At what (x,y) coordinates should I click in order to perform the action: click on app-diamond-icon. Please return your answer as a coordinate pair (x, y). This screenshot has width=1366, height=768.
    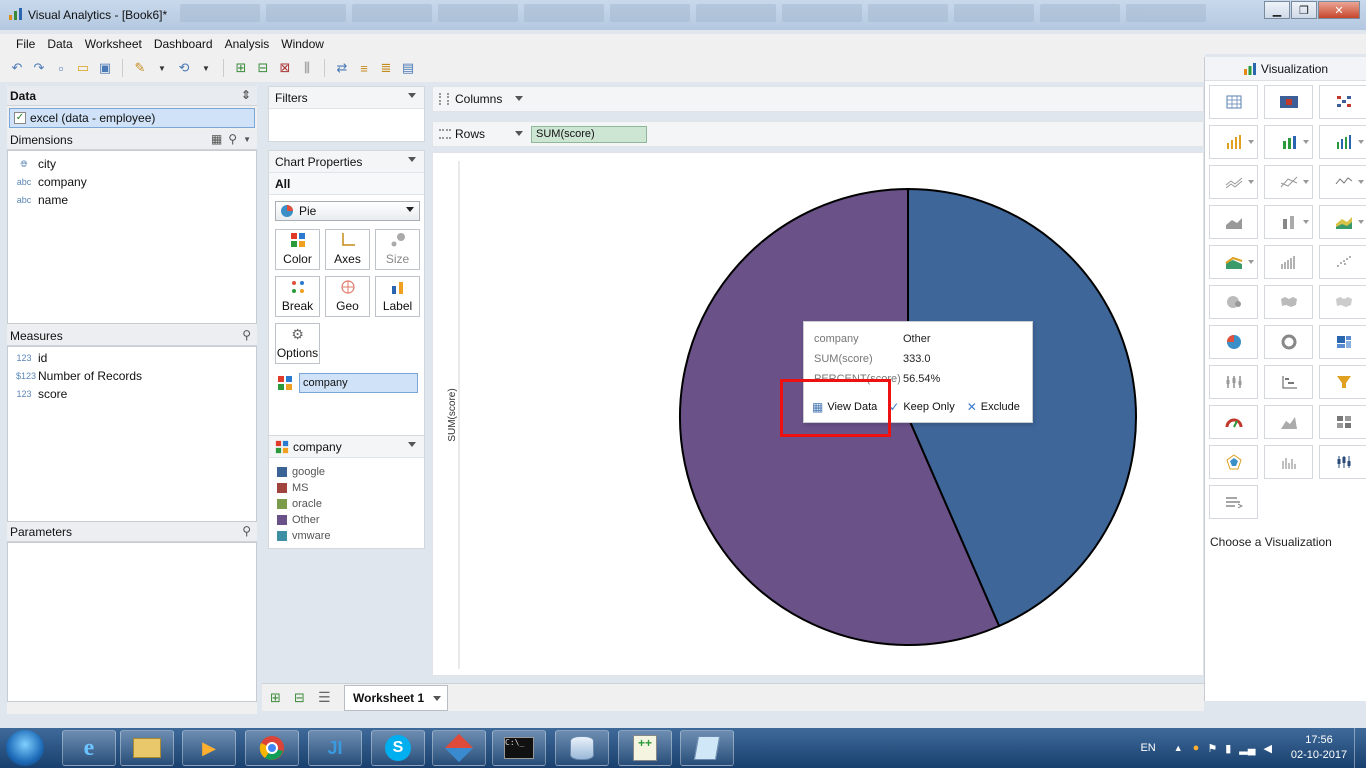
    Looking at the image, I should click on (459, 748).